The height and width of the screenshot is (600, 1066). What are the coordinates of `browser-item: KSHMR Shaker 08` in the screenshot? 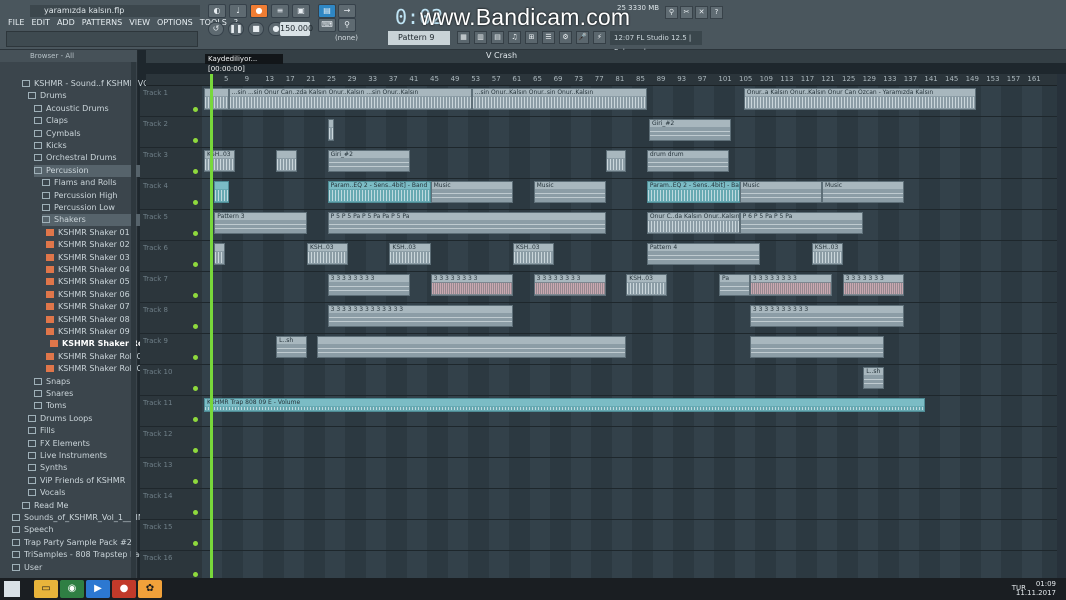 It's located at (88, 320).